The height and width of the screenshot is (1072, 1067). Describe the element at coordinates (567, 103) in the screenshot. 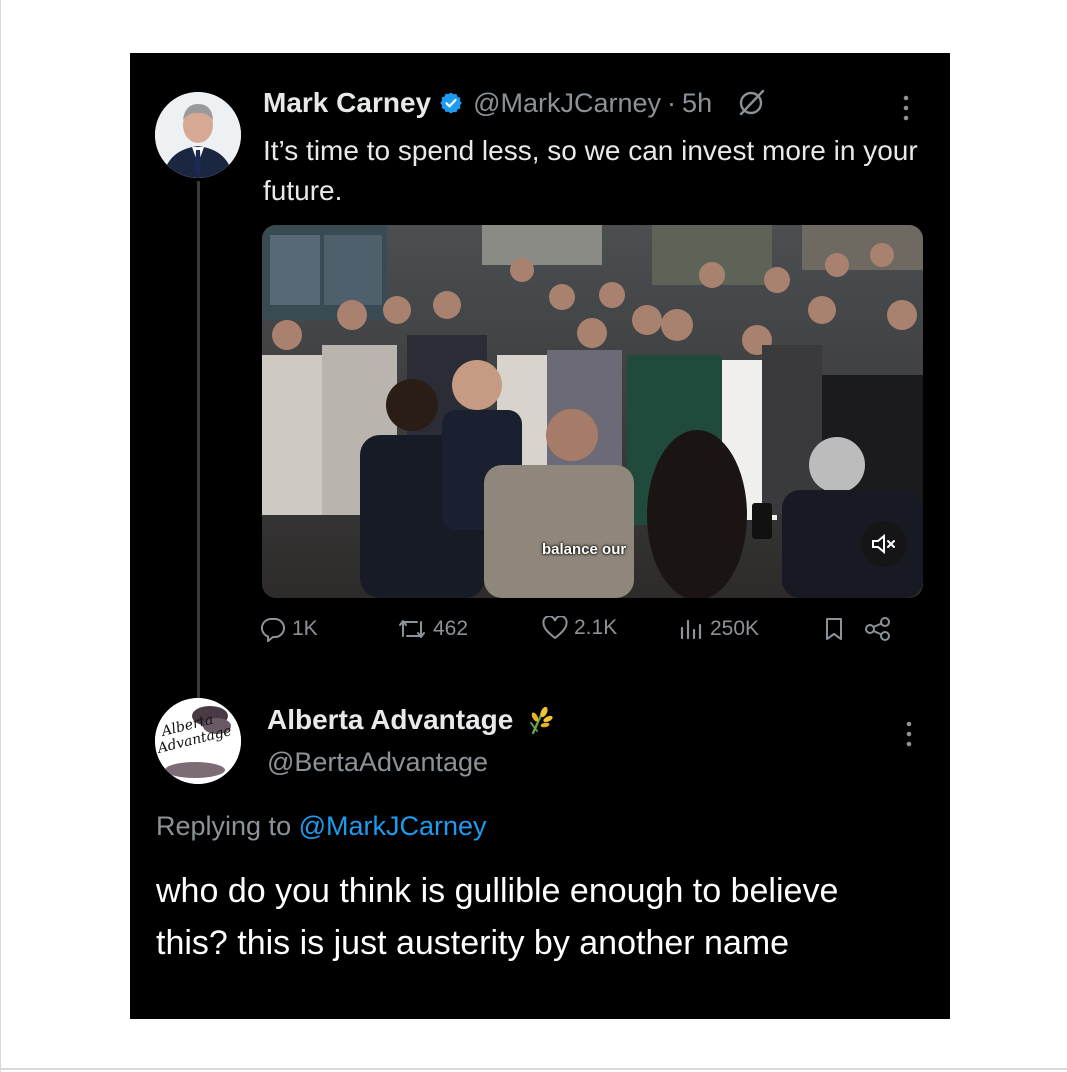

I see `author-handle: @MarkJCarney` at that location.